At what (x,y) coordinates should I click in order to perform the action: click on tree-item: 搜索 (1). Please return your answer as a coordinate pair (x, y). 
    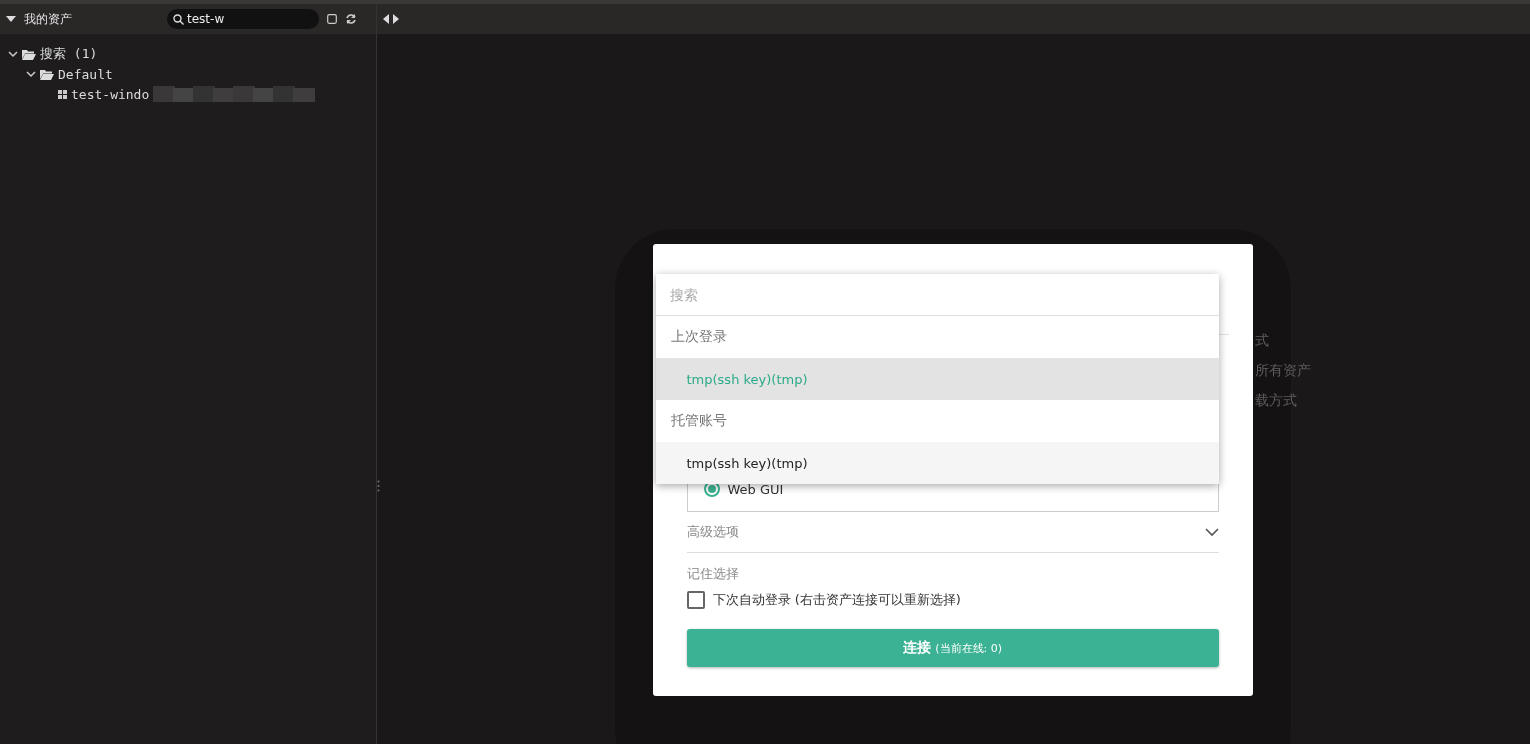
    Looking at the image, I should click on (69, 54).